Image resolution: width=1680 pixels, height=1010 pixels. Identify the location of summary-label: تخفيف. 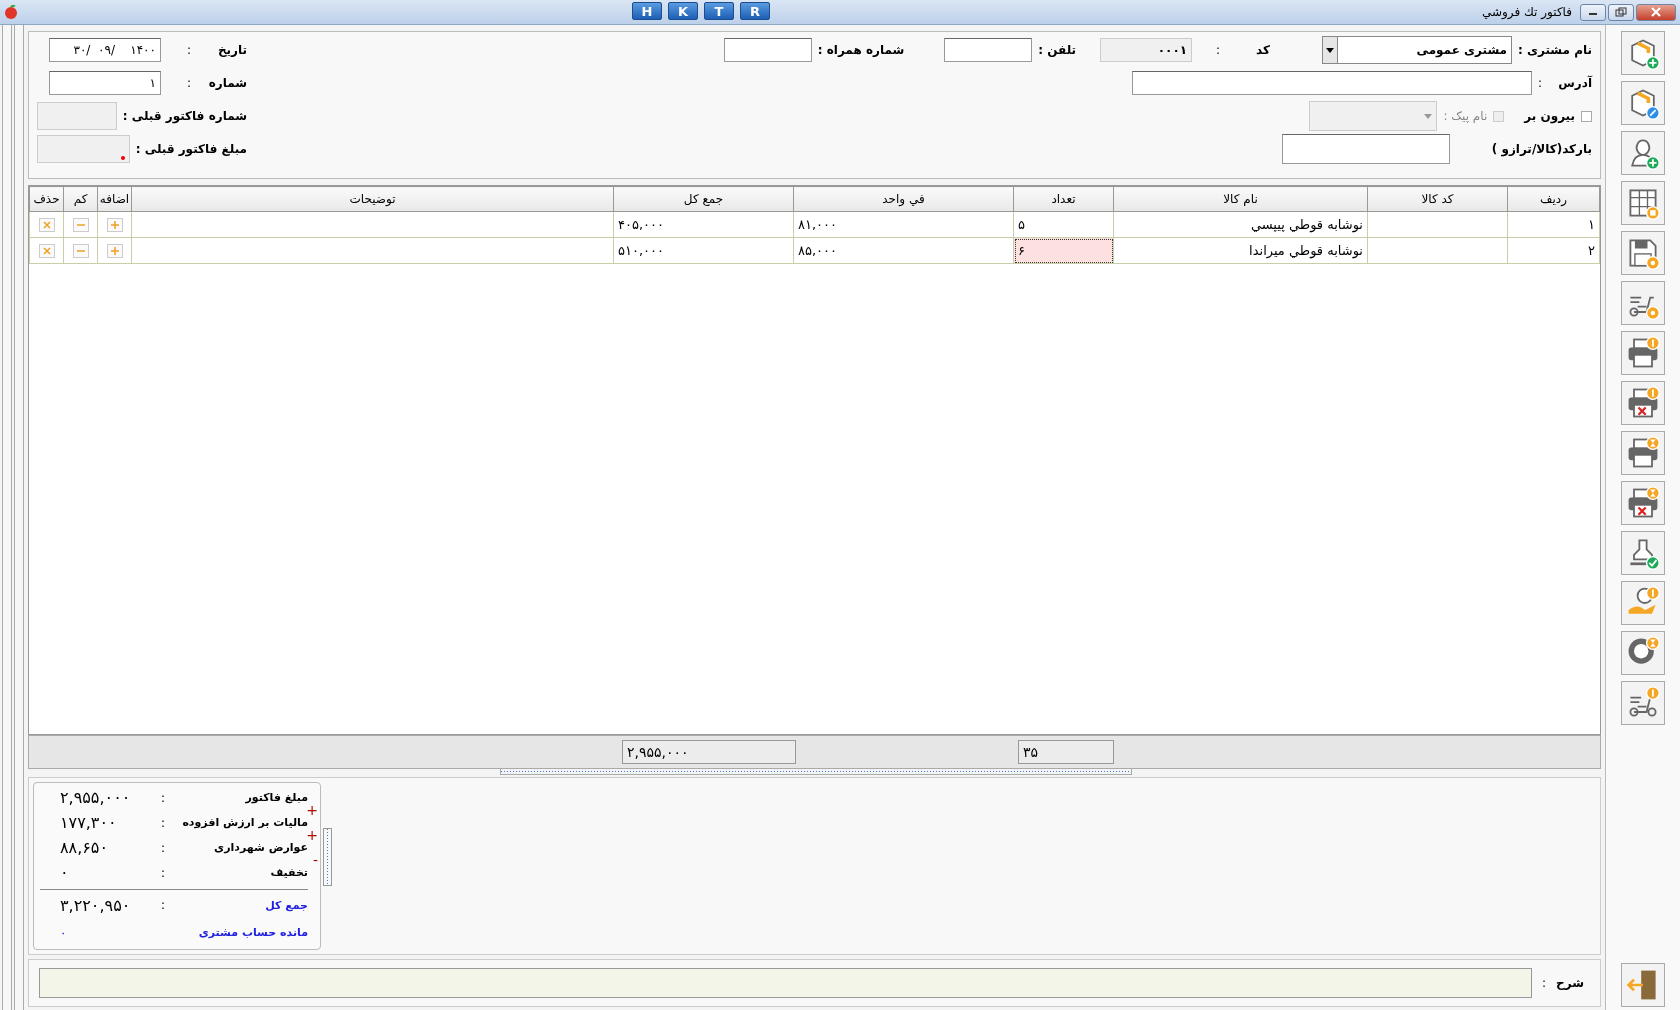
(288, 872).